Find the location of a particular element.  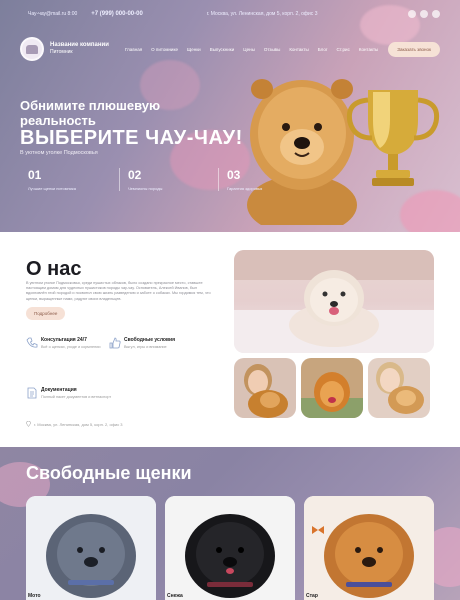

puppy-name: Стар is located at coordinates (312, 596).